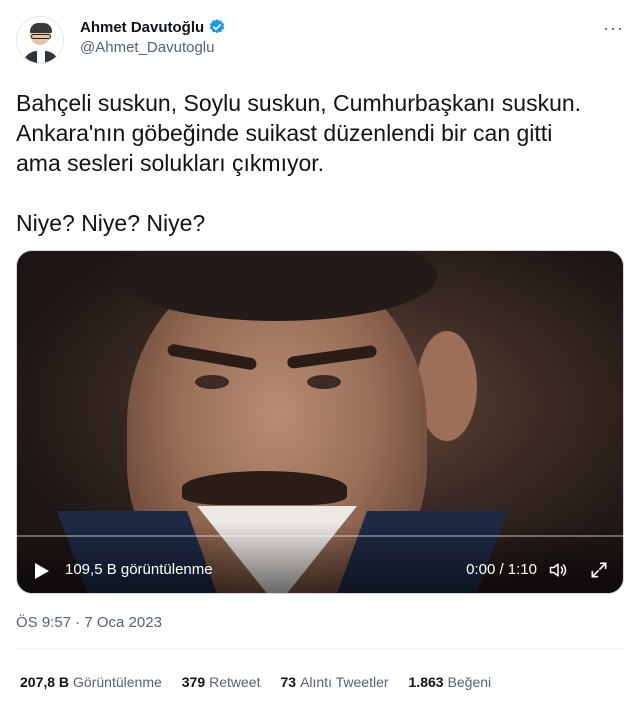  Describe the element at coordinates (320, 570) in the screenshot. I see `video-controls: 109,5 B görüntülenme 0:00 / 1:10` at that location.